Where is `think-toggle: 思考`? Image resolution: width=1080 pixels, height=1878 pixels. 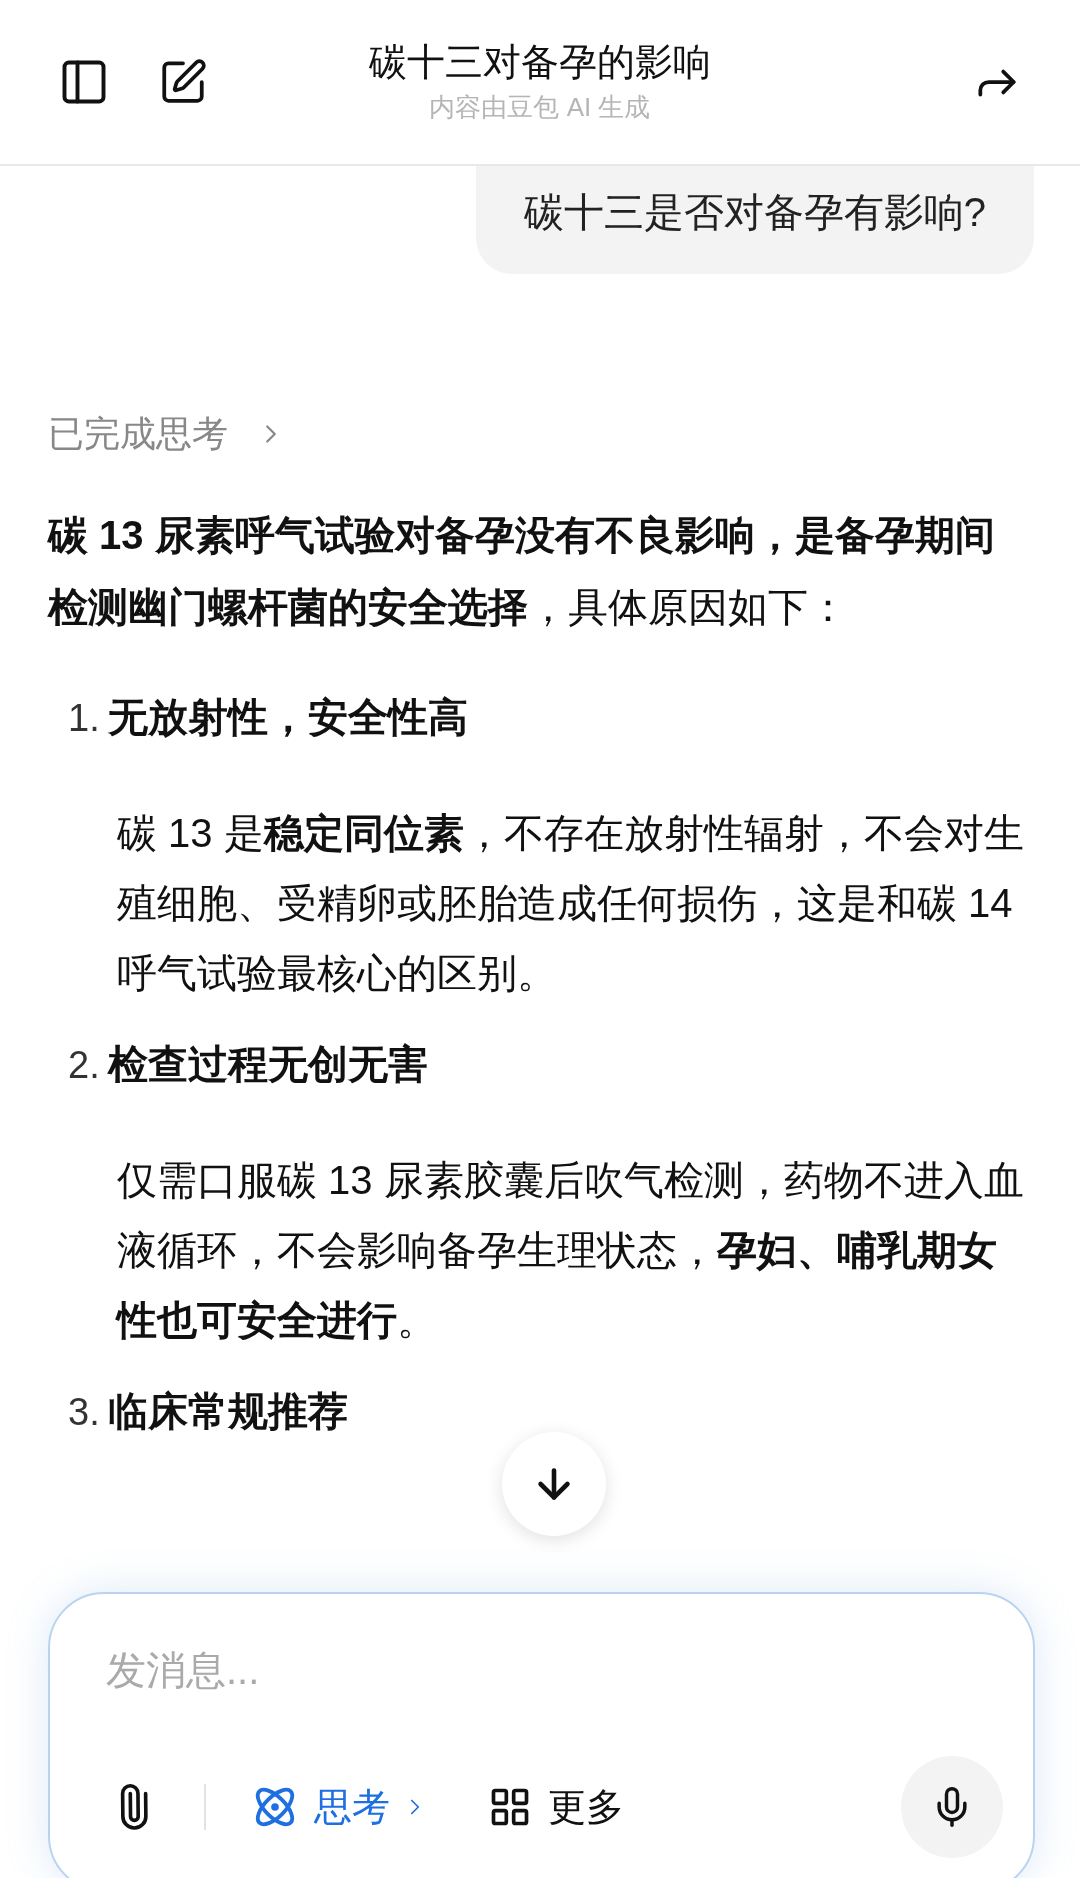 think-toggle: 思考 is located at coordinates (340, 1807).